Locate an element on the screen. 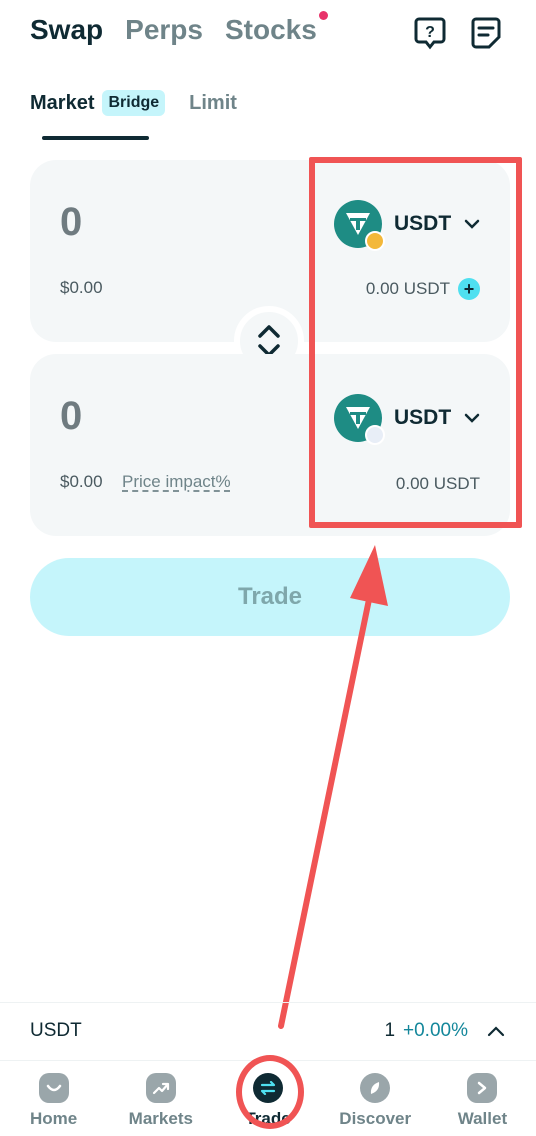  tab-limit: Limit is located at coordinates (213, 103).